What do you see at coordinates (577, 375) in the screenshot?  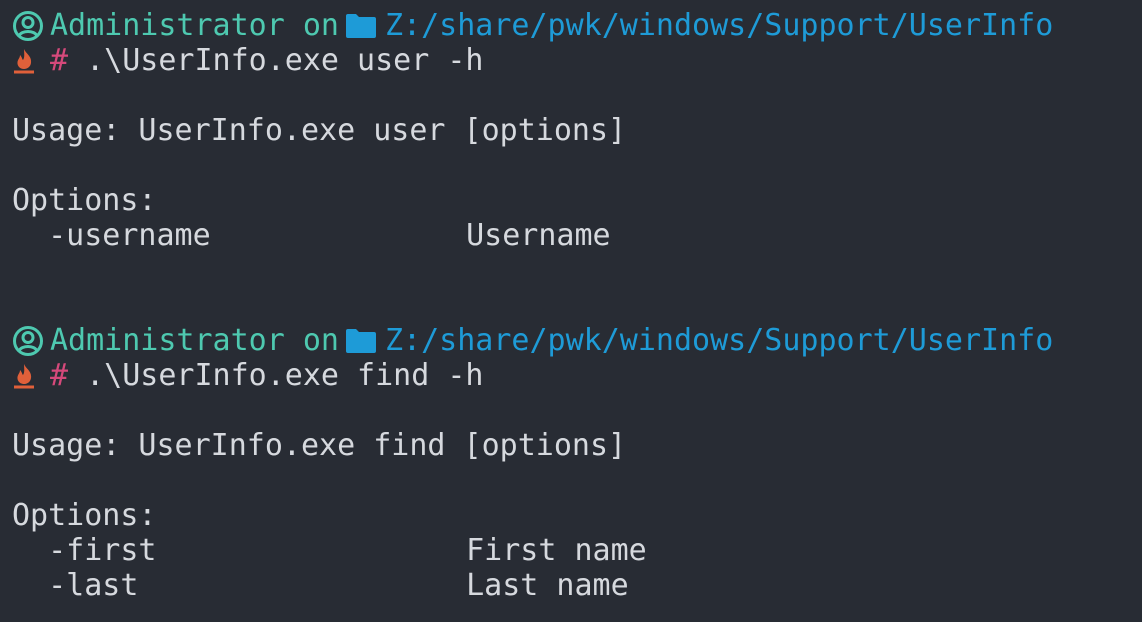 I see `command-line: # .\UserInfo.exe find -h` at bounding box center [577, 375].